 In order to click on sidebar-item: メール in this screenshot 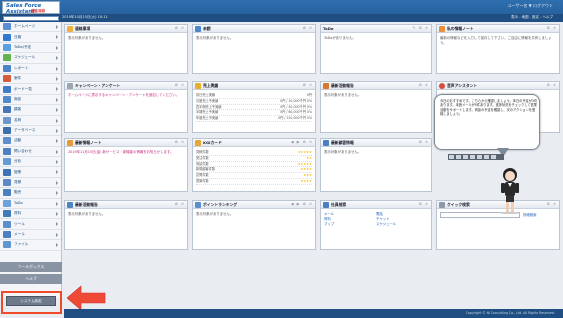, I will do `click(30, 235)`.